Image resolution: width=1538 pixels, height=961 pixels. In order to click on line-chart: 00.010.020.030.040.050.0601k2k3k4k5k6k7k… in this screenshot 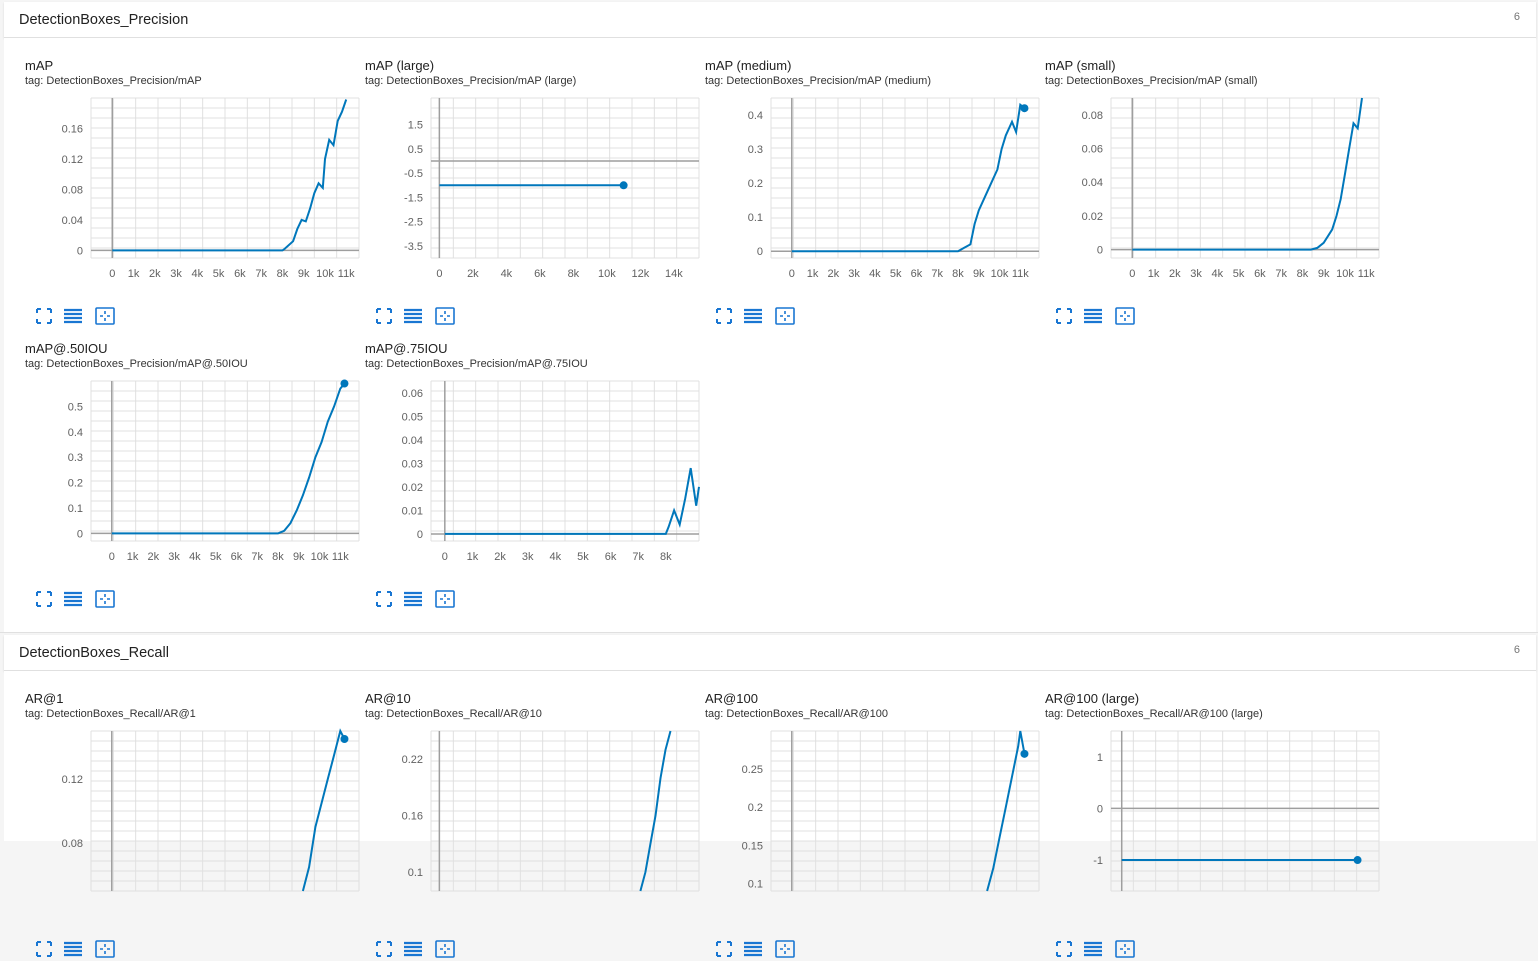, I will do `click(524, 461)`.